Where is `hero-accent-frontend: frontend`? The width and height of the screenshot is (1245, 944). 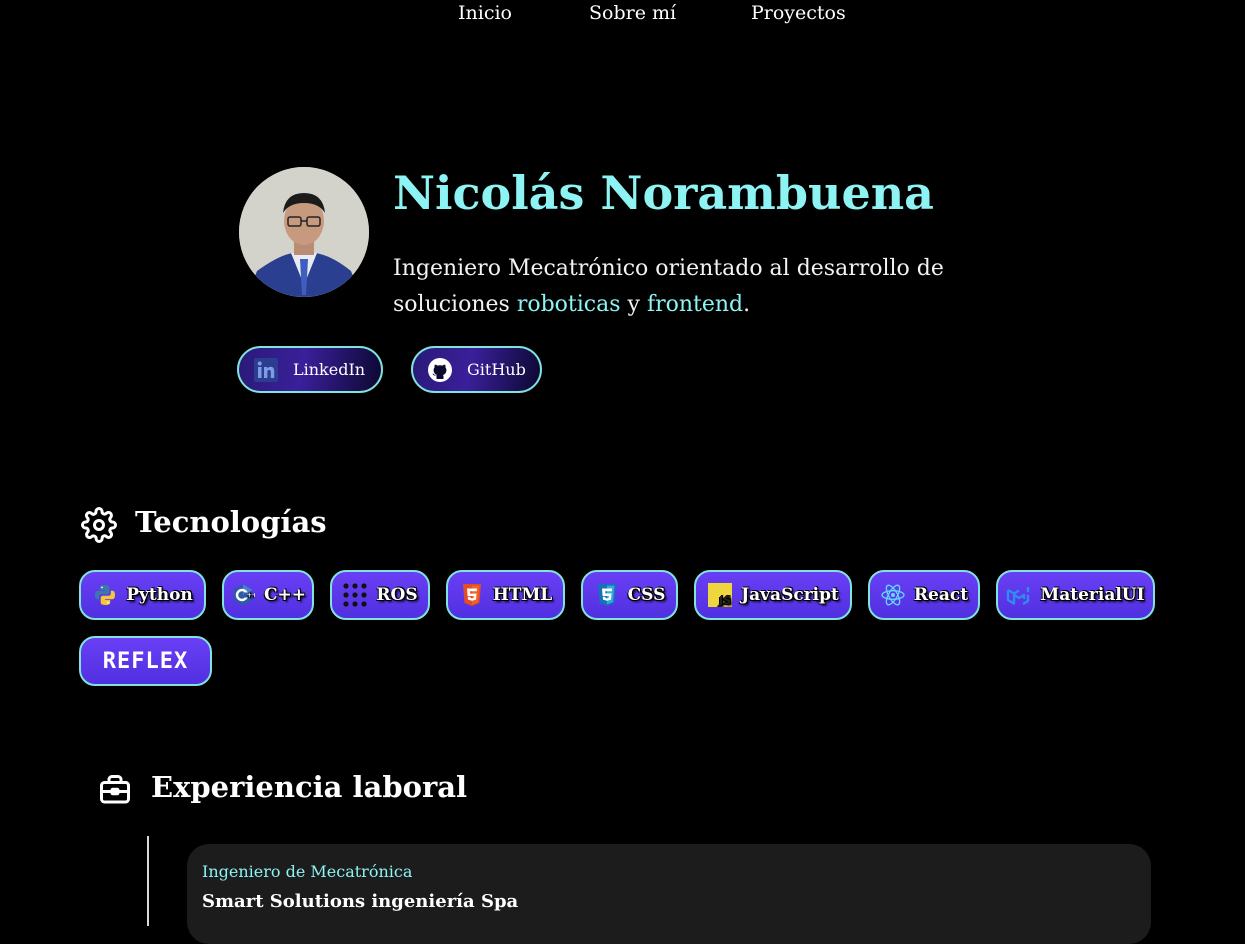
hero-accent-frontend: frontend is located at coordinates (695, 304).